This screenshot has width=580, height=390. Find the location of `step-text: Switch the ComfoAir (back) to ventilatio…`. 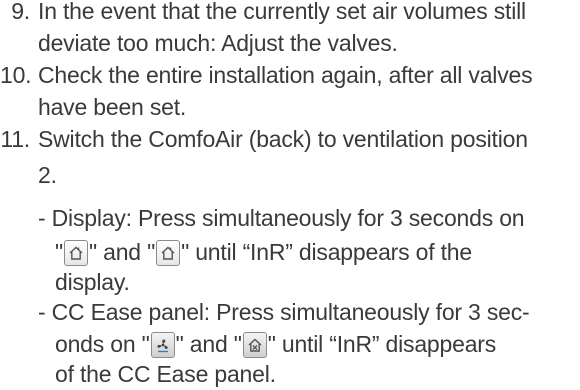

step-text: Switch the ComfoAir (back) to ventilatio… is located at coordinates (283, 139).